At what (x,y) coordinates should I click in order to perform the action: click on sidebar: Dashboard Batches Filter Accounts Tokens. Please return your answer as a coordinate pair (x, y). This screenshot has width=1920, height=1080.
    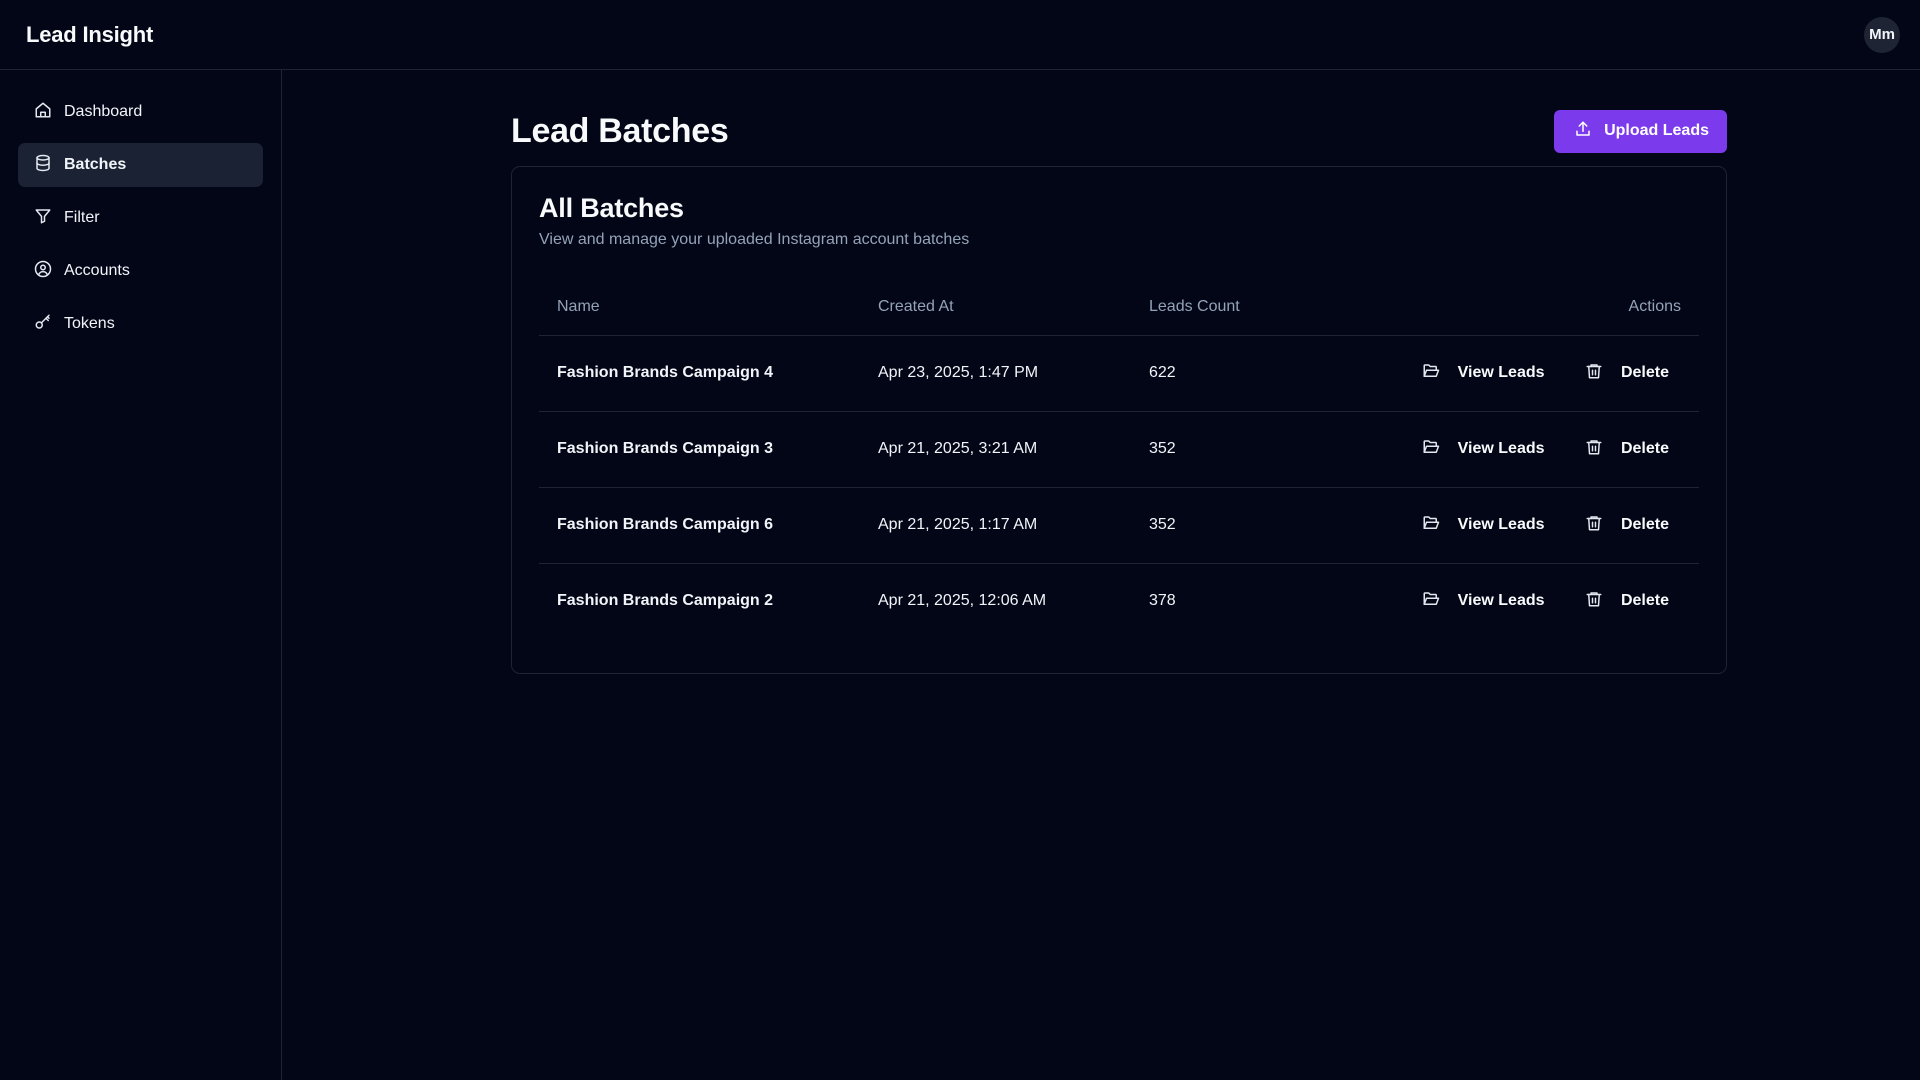
    Looking at the image, I should click on (141, 575).